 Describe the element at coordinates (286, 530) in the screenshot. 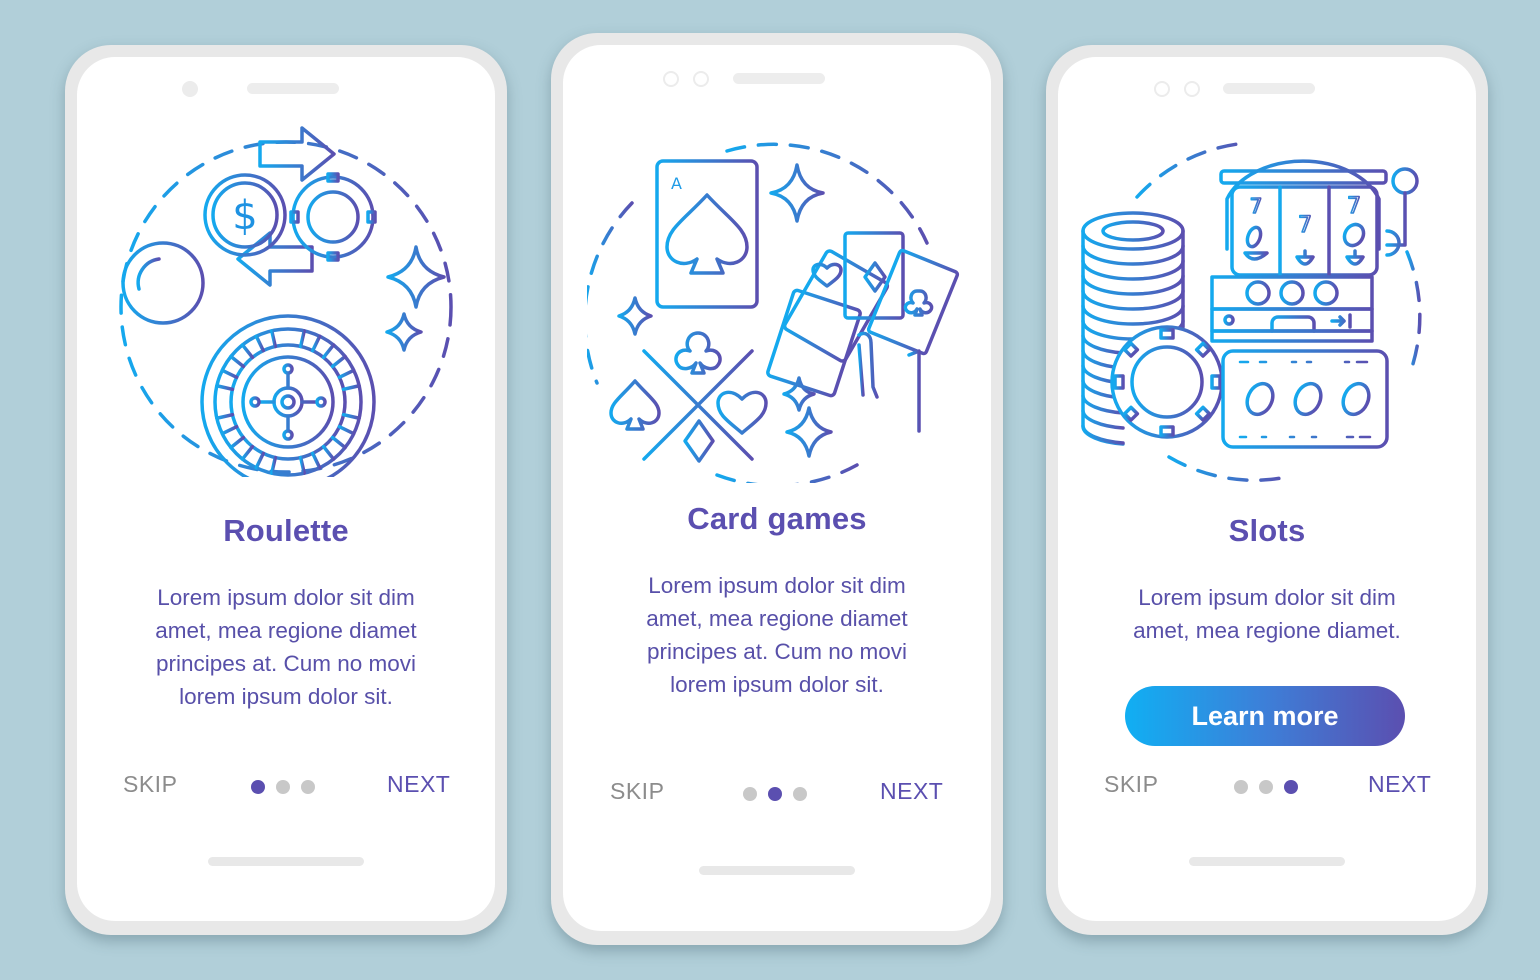

I see `screen-title: Roulette` at that location.